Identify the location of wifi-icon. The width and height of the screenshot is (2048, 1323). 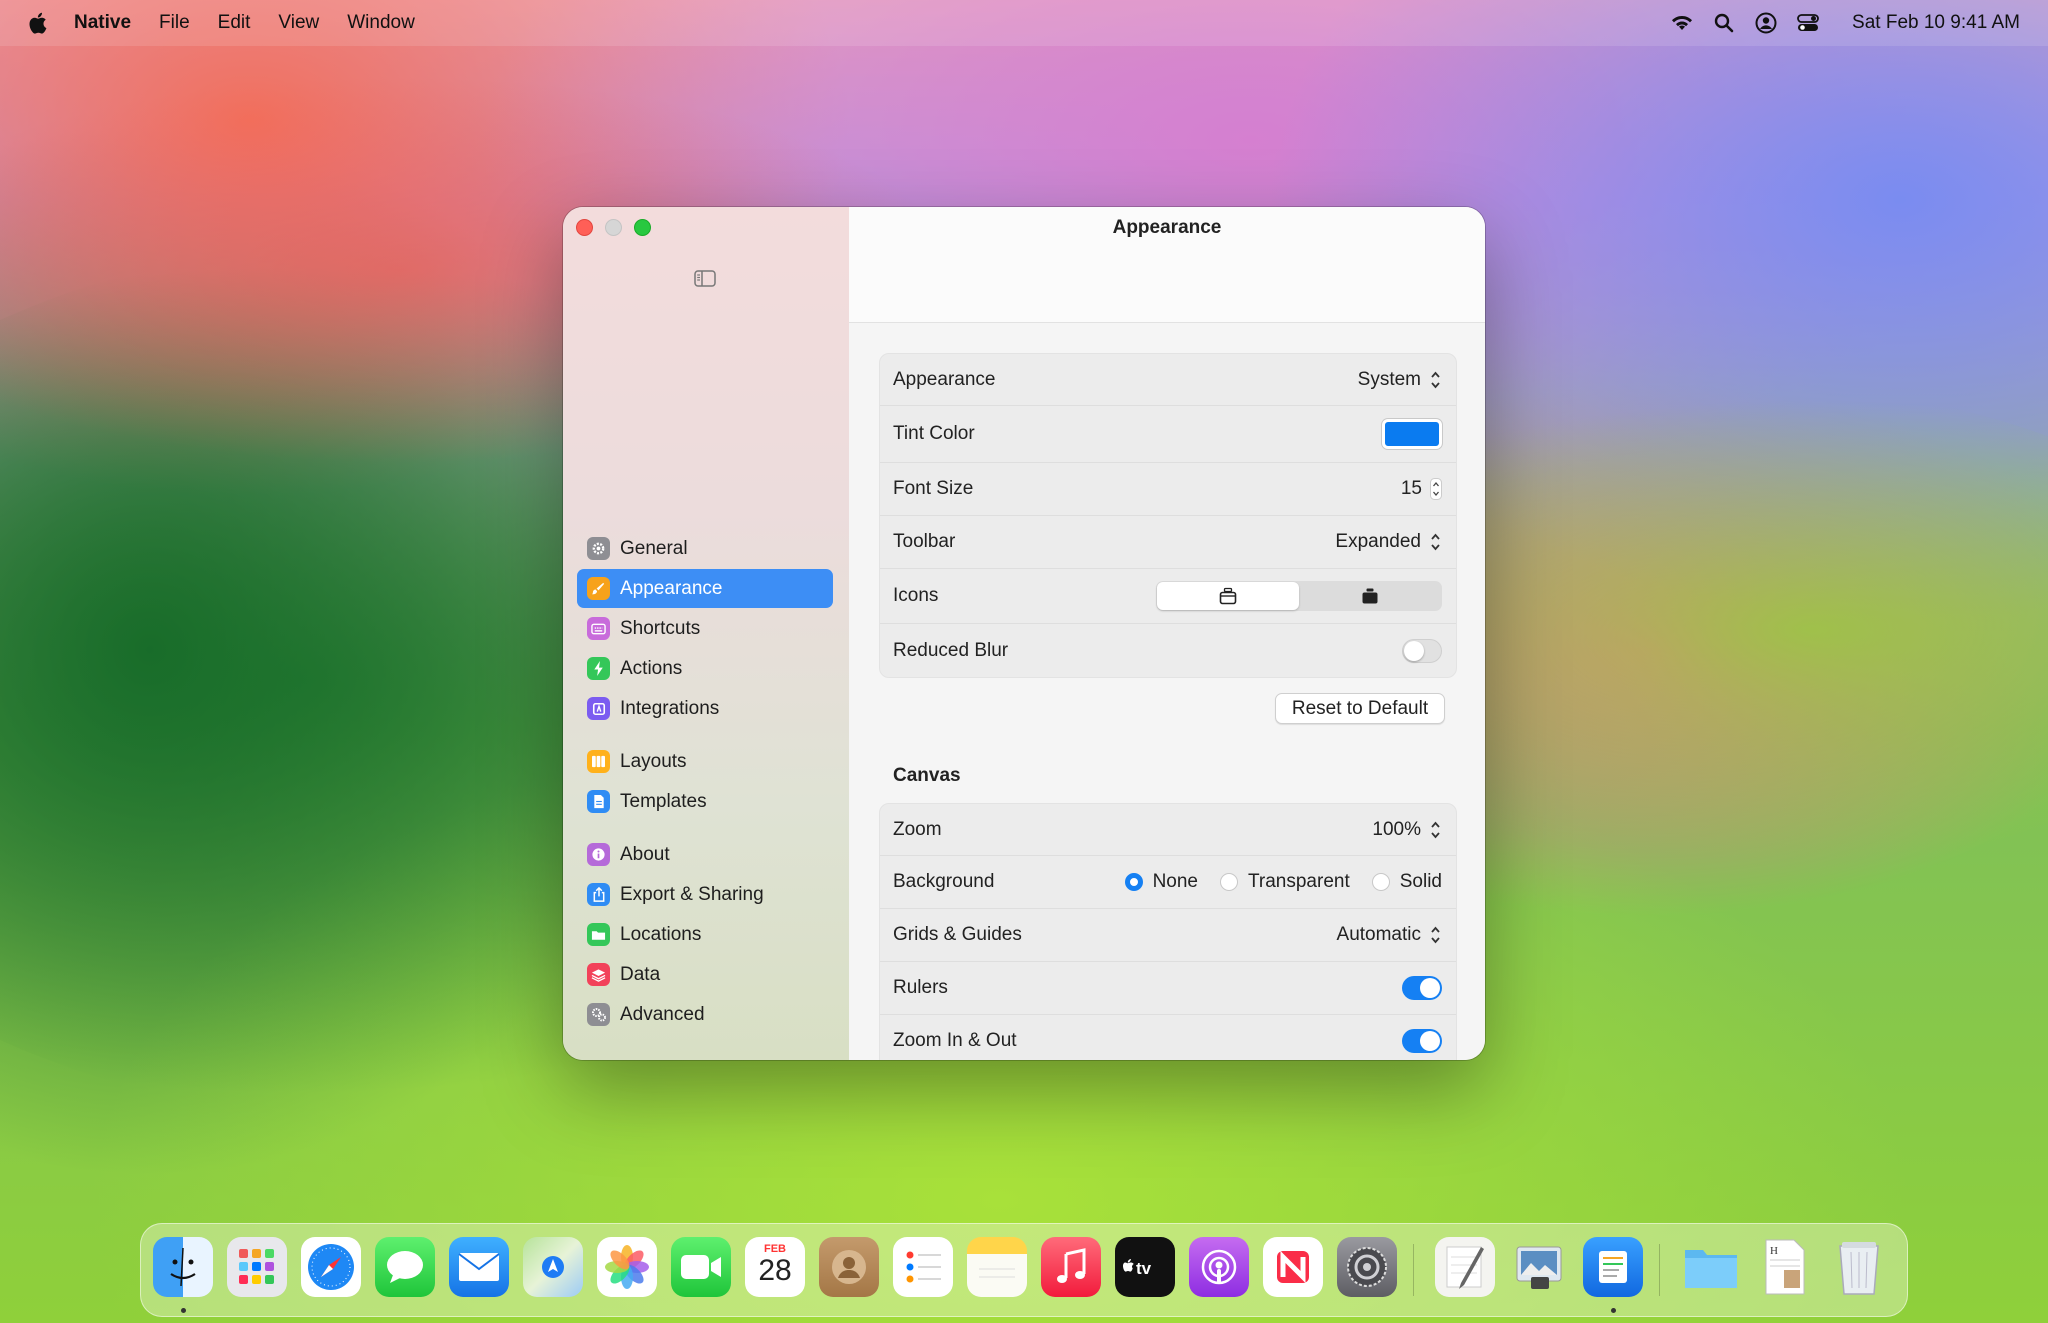
(1682, 23).